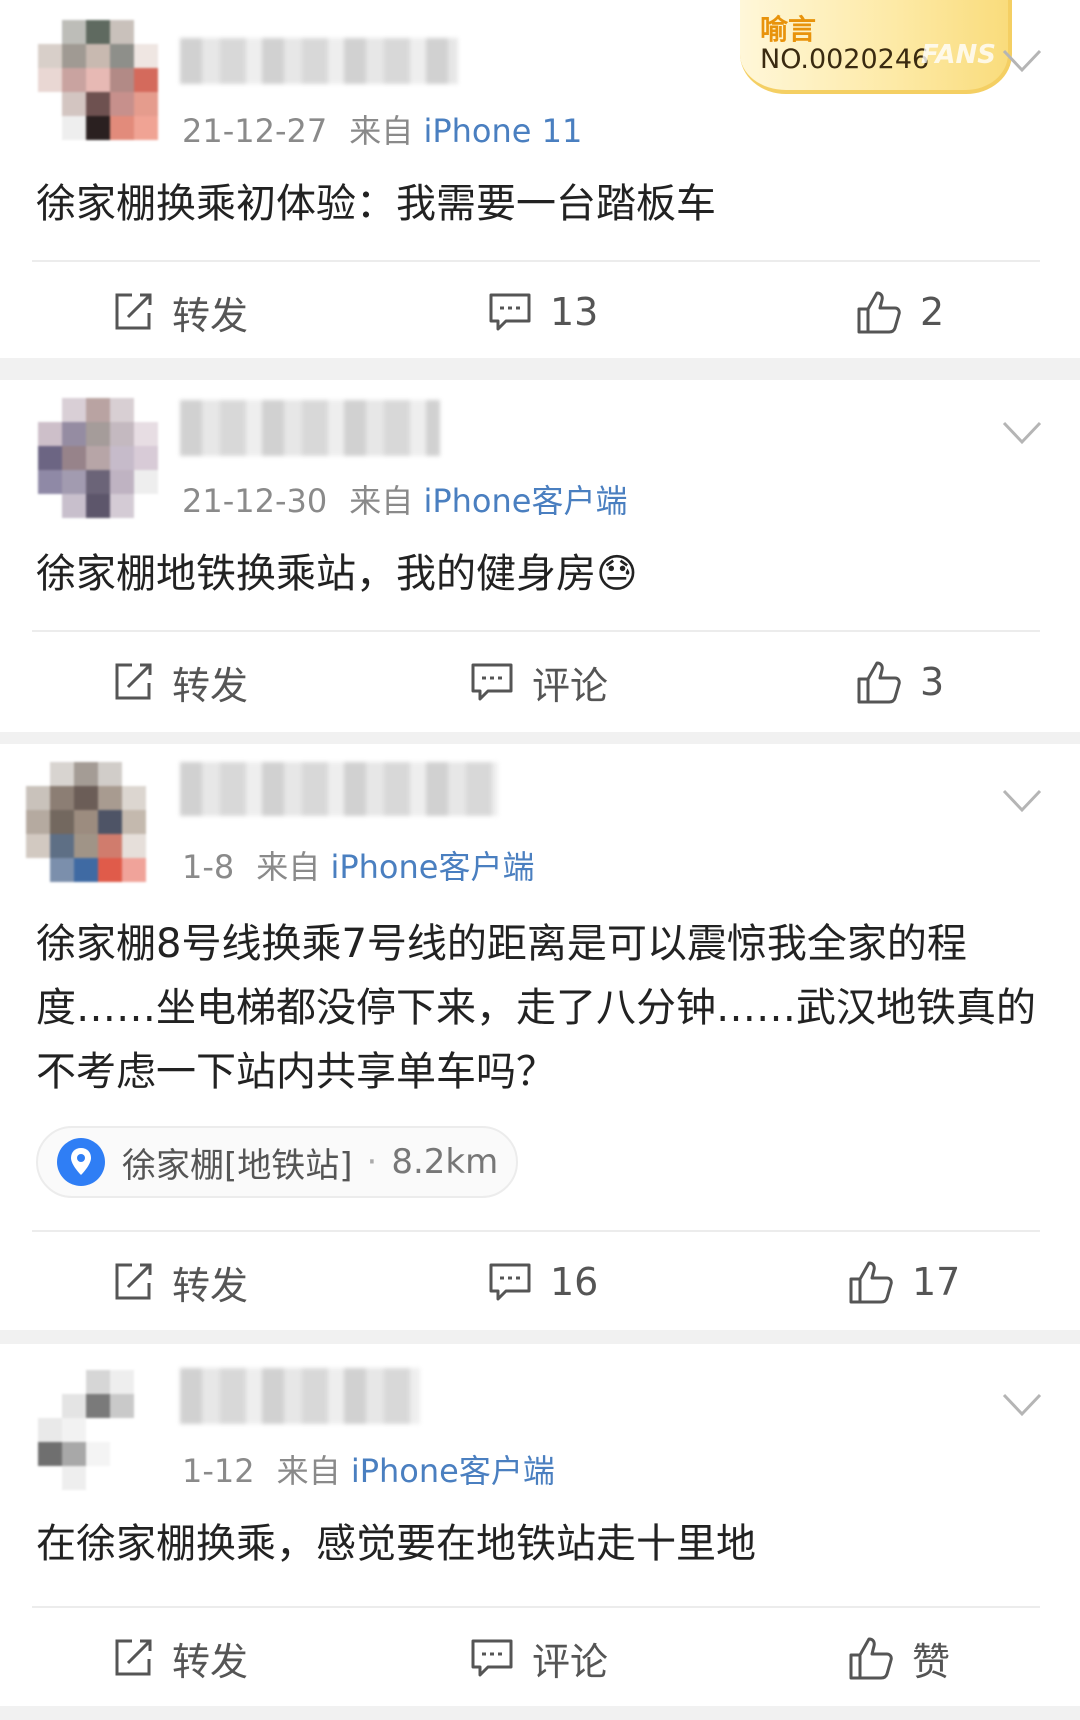 The image size is (1080, 1720). What do you see at coordinates (788, 29) in the screenshot?
I see `badge-title: 喻言` at bounding box center [788, 29].